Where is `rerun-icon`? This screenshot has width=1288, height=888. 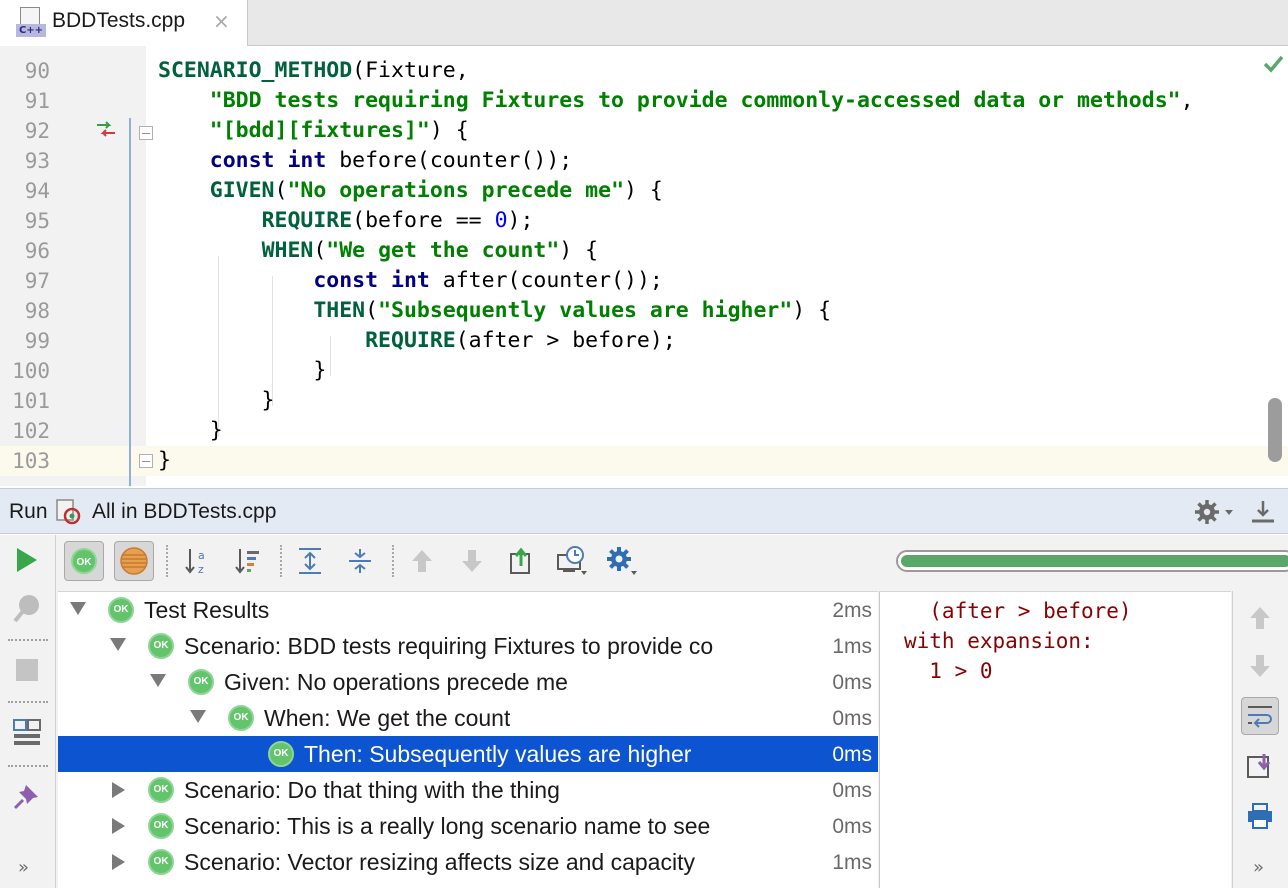 rerun-icon is located at coordinates (27, 560).